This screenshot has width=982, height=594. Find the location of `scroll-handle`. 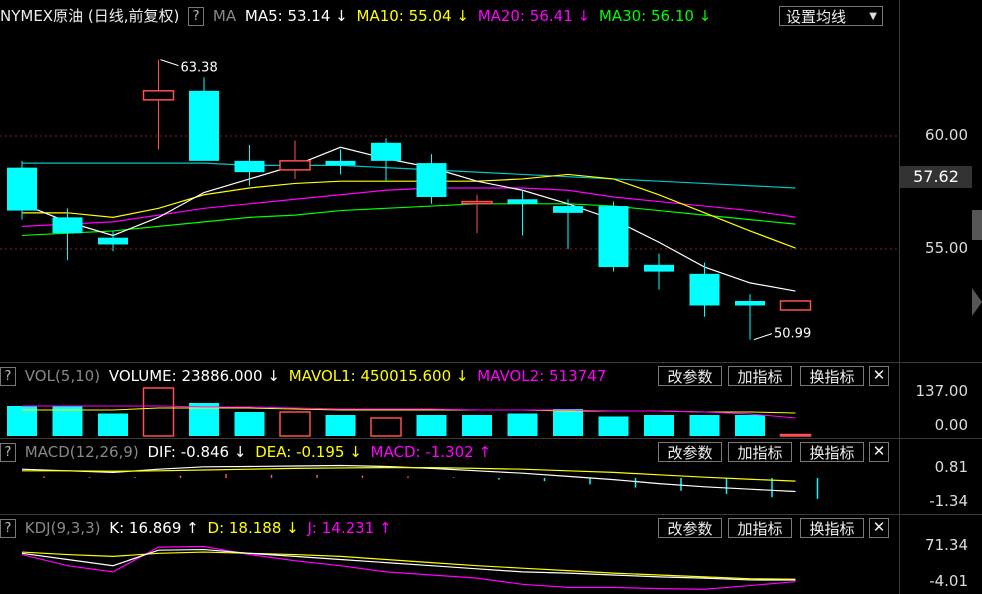

scroll-handle is located at coordinates (977, 225).